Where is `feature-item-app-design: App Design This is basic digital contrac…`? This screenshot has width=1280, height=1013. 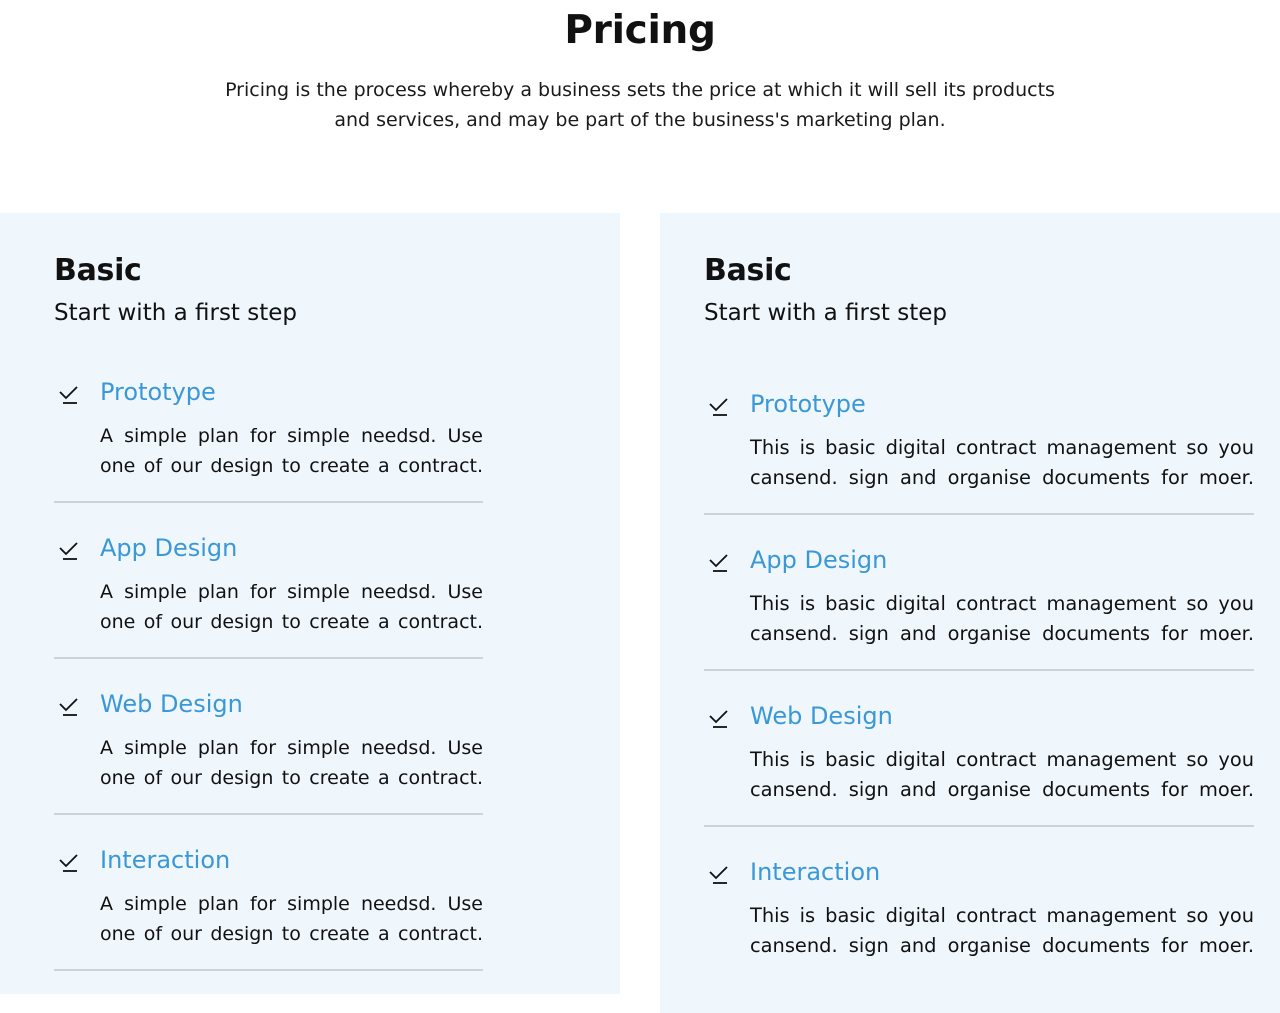
feature-item-app-design: App Design This is basic digital contrac… is located at coordinates (979, 593).